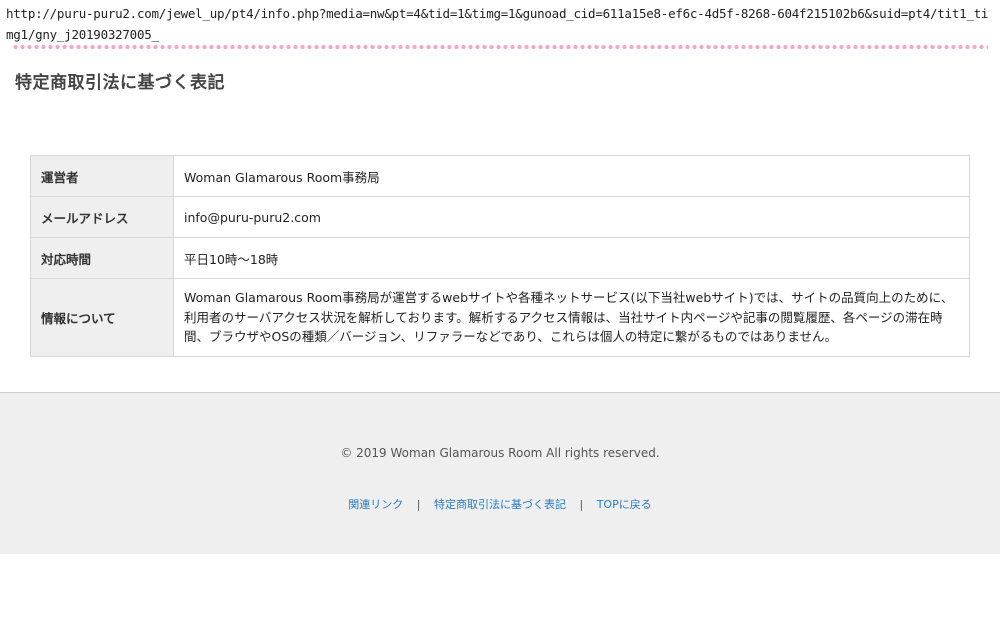  Describe the element at coordinates (624, 504) in the screenshot. I see `footer-link-top: TOPに戻る` at that location.